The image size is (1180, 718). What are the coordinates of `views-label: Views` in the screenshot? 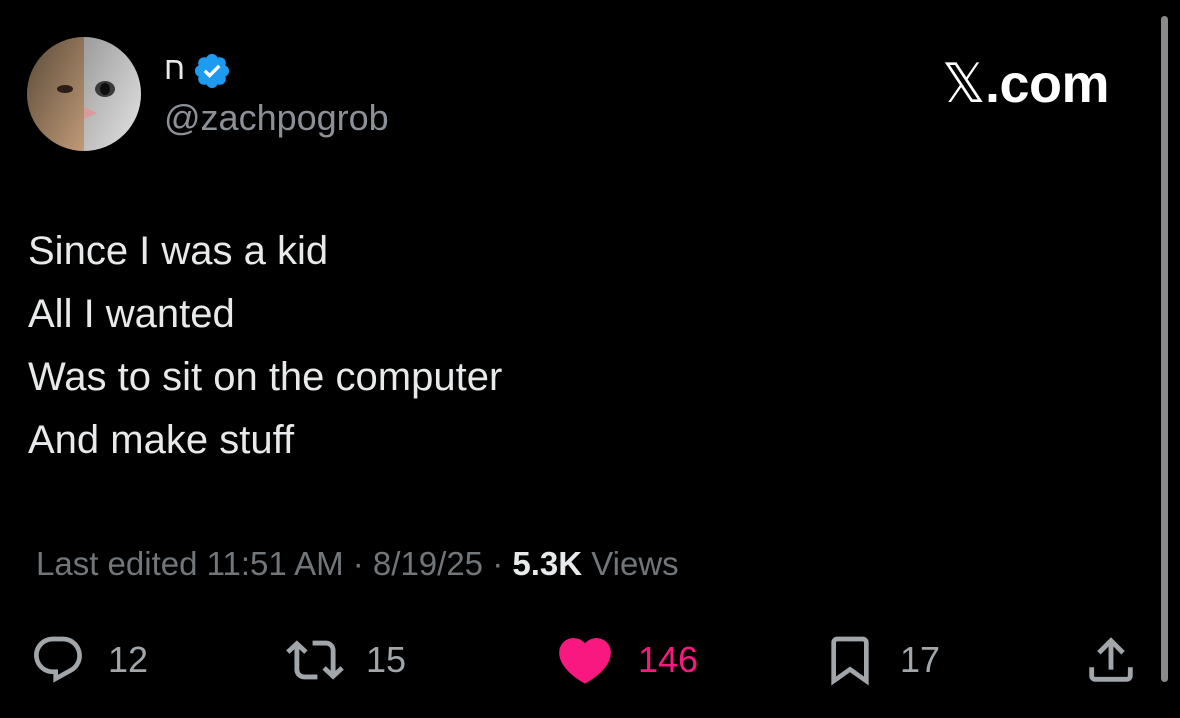 It's located at (630, 563).